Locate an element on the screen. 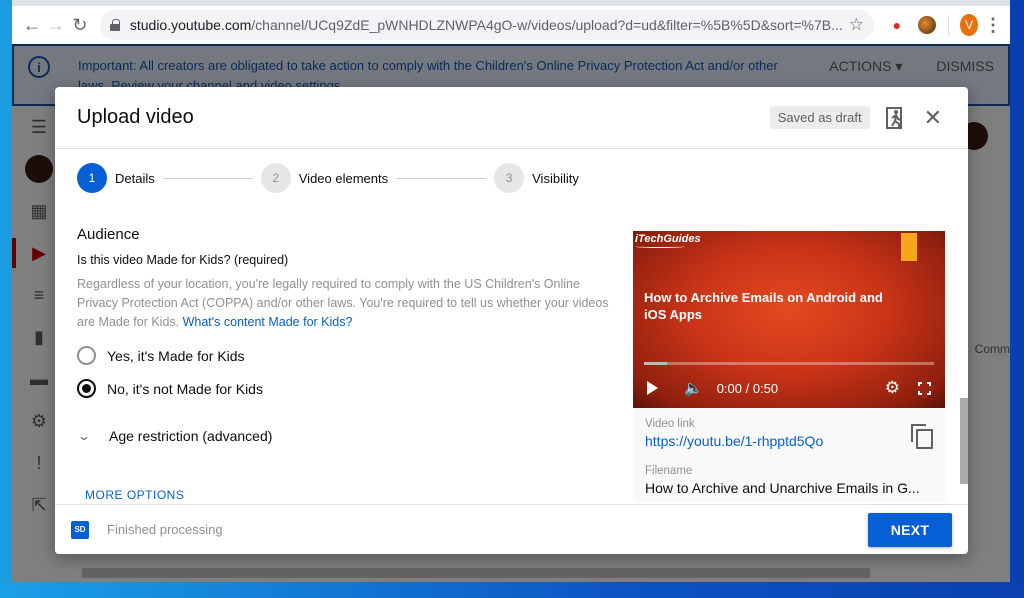  close-dialog-button: ✕ is located at coordinates (933, 118).